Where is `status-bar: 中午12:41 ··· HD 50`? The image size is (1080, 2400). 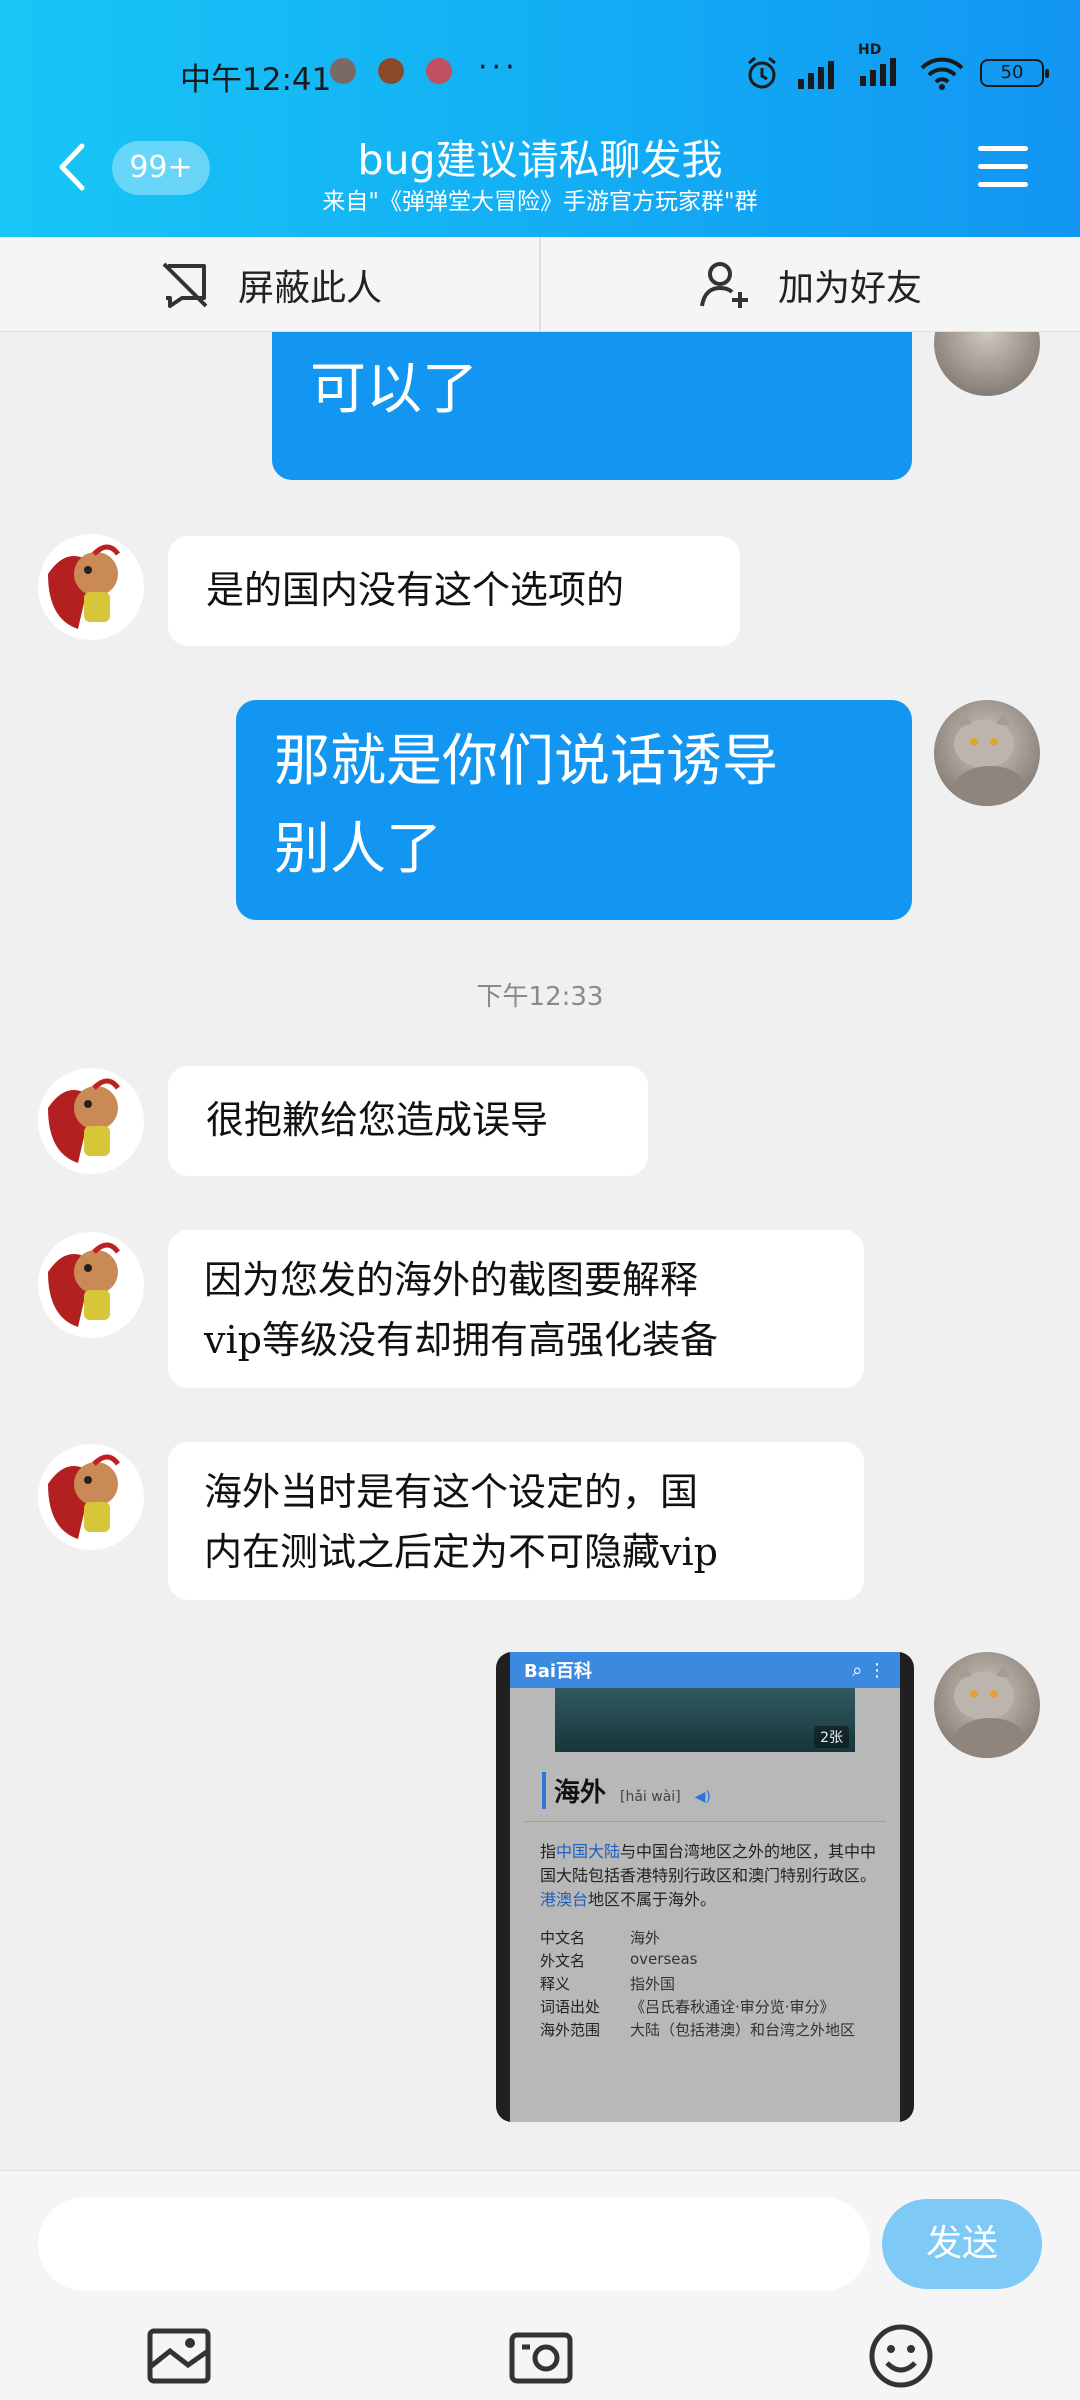 status-bar: 中午12:41 ··· HD 50 is located at coordinates (540, 70).